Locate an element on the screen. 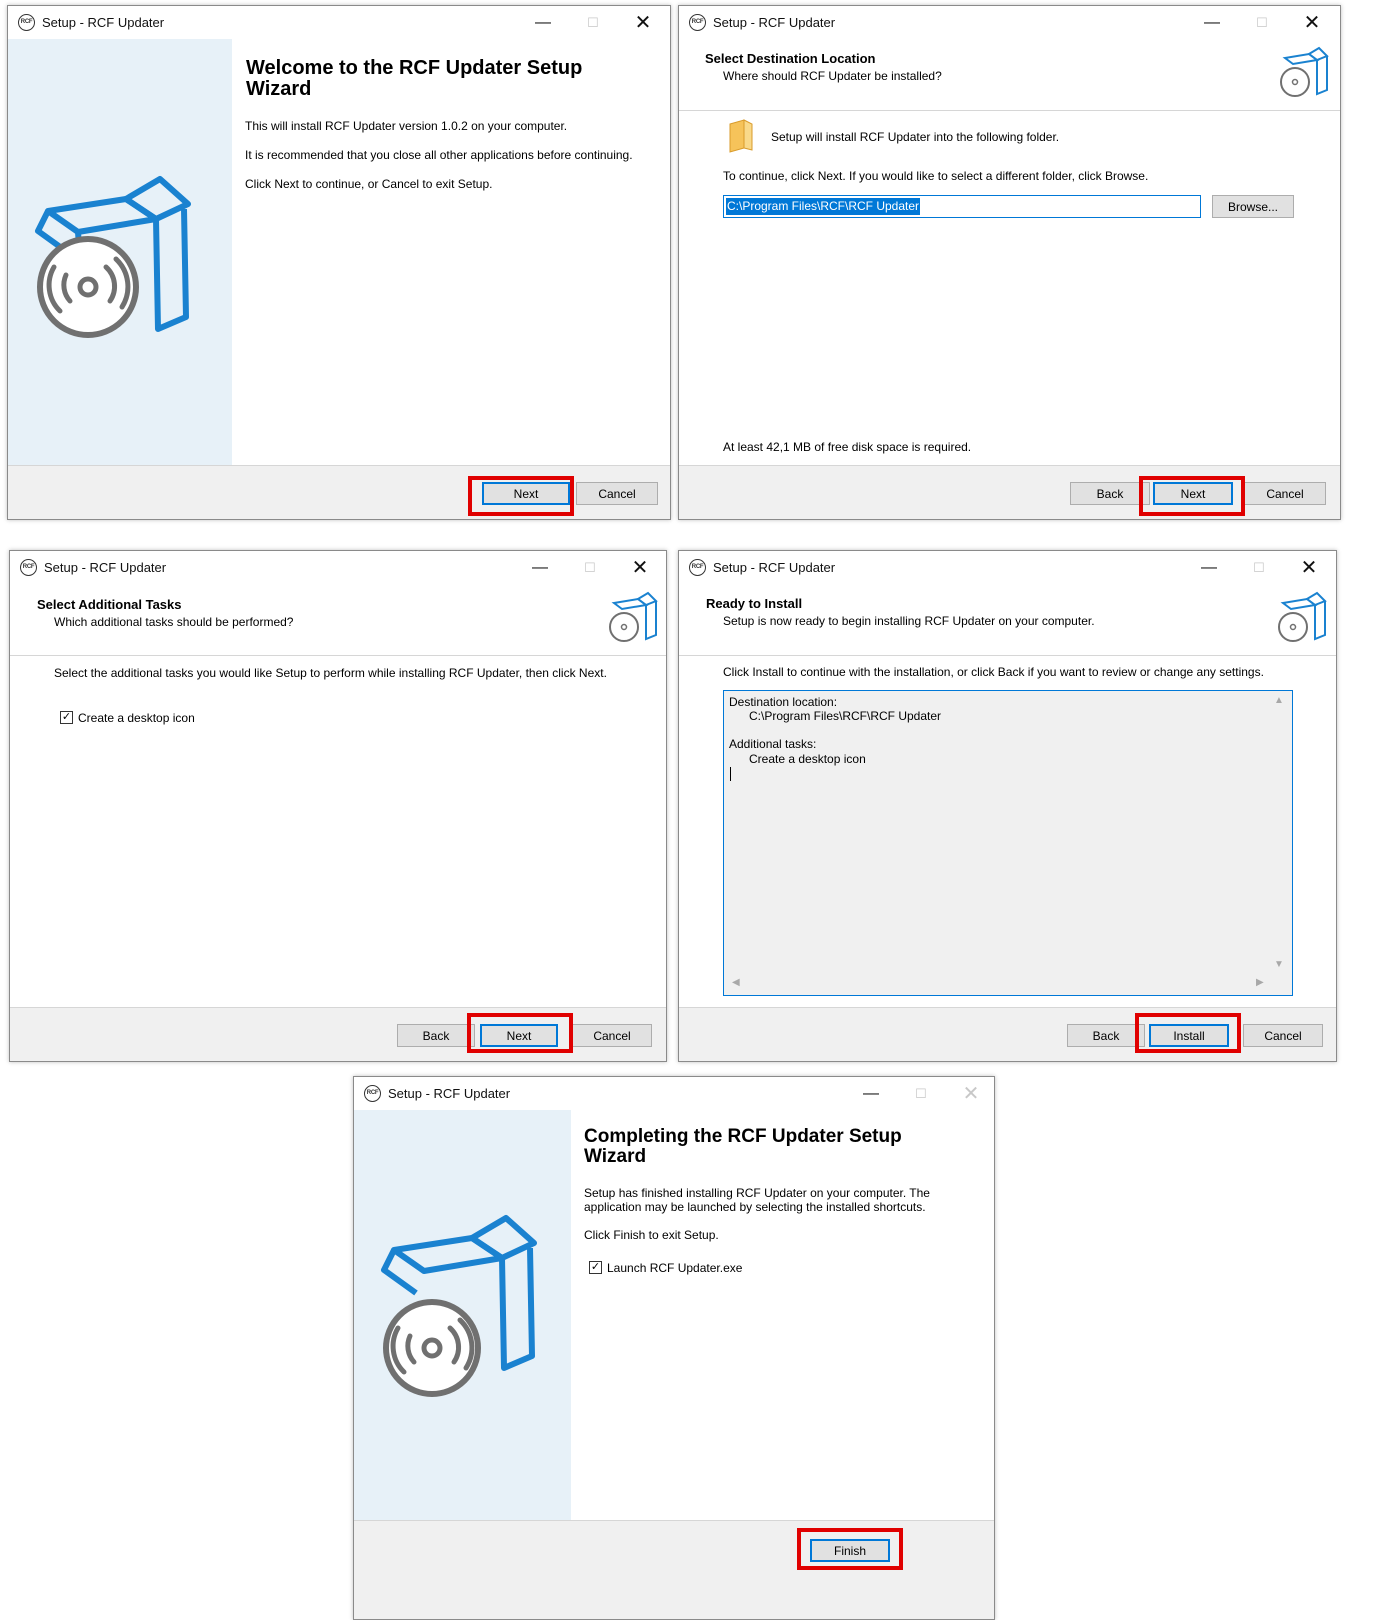 The image size is (1391, 1620). install-highlight is located at coordinates (1188, 1033).